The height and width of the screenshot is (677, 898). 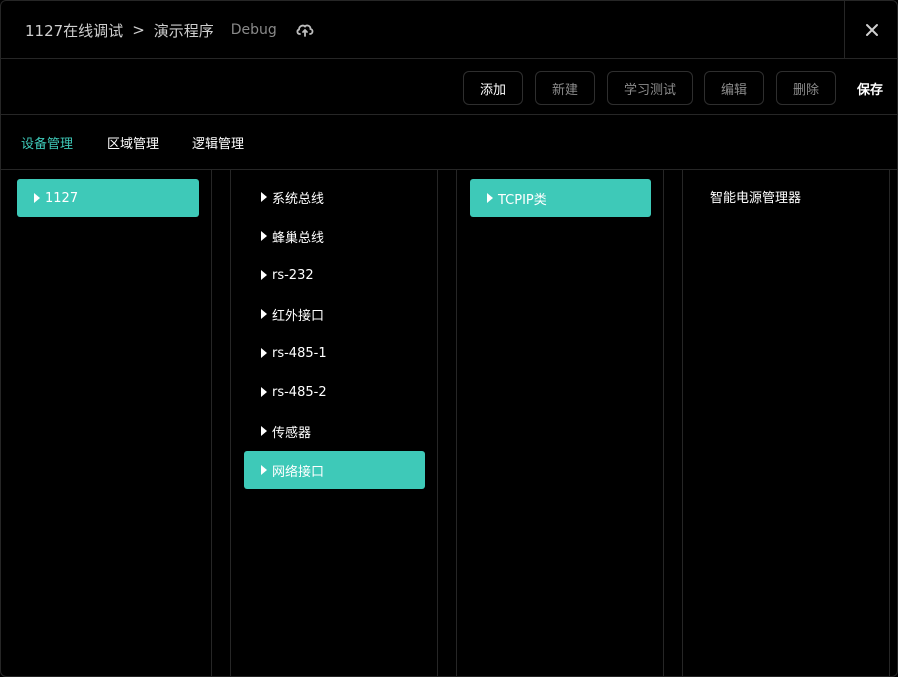 What do you see at coordinates (74, 30) in the screenshot?
I see `breadcrumb-project: 1127在线调试` at bounding box center [74, 30].